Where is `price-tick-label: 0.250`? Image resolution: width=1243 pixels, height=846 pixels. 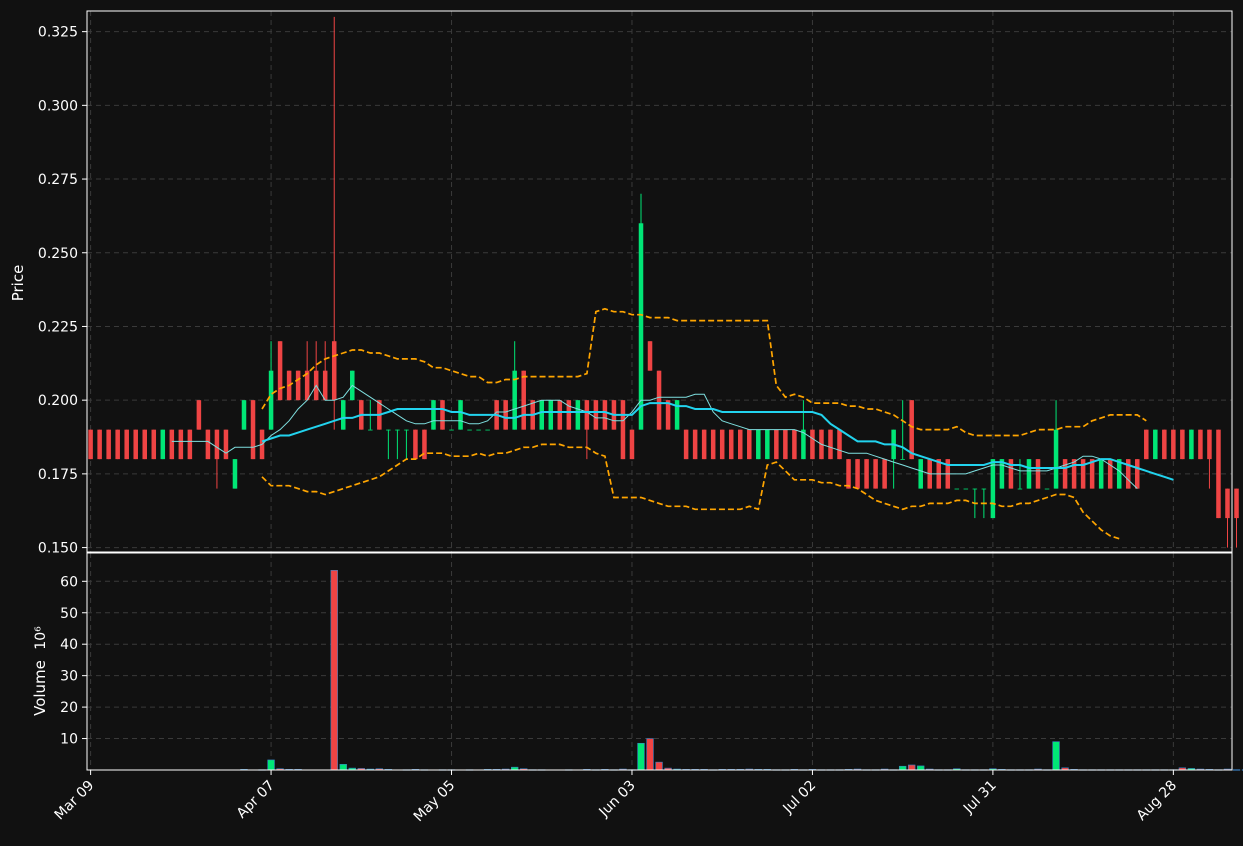
price-tick-label: 0.250 is located at coordinates (58, 254).